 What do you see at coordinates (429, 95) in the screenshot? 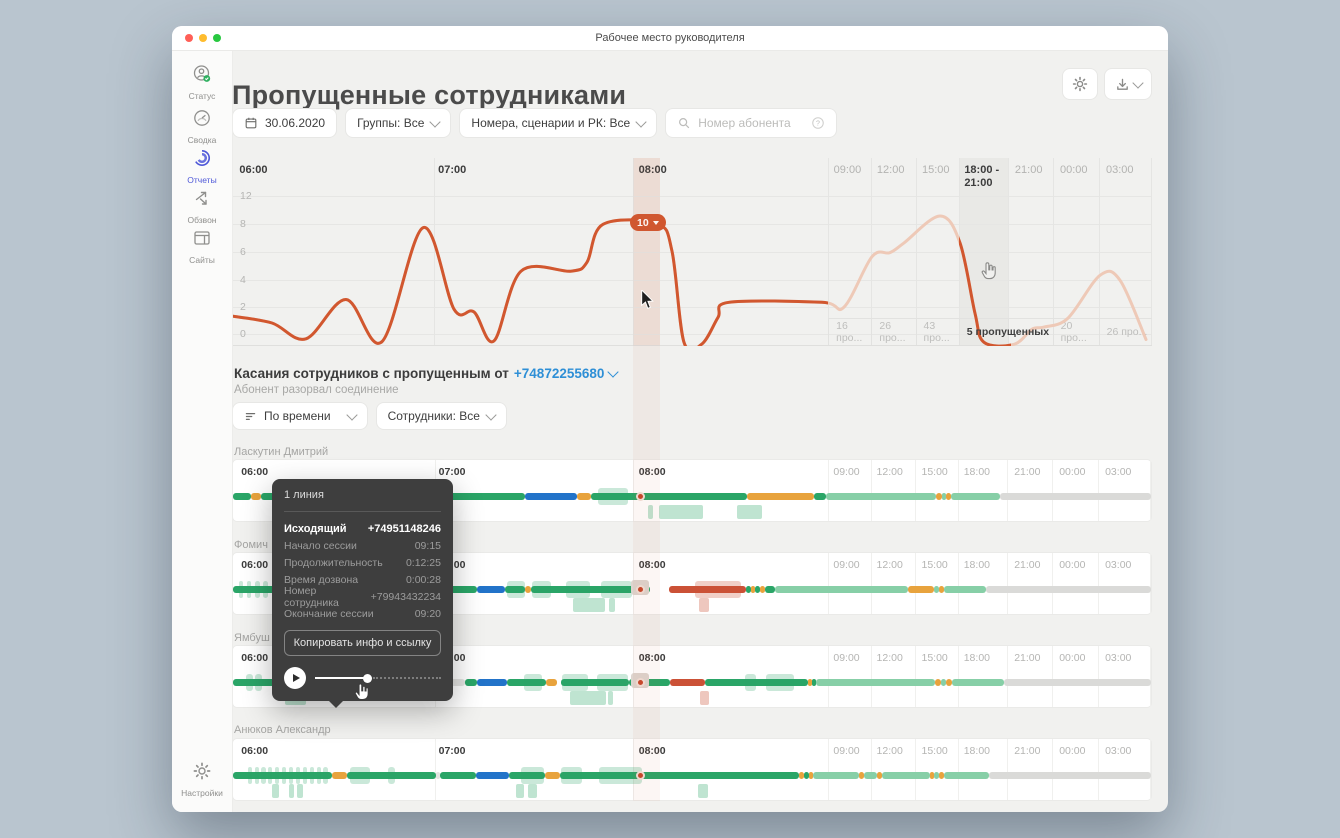
I see `page-title: Пропущенные сотрудниками` at bounding box center [429, 95].